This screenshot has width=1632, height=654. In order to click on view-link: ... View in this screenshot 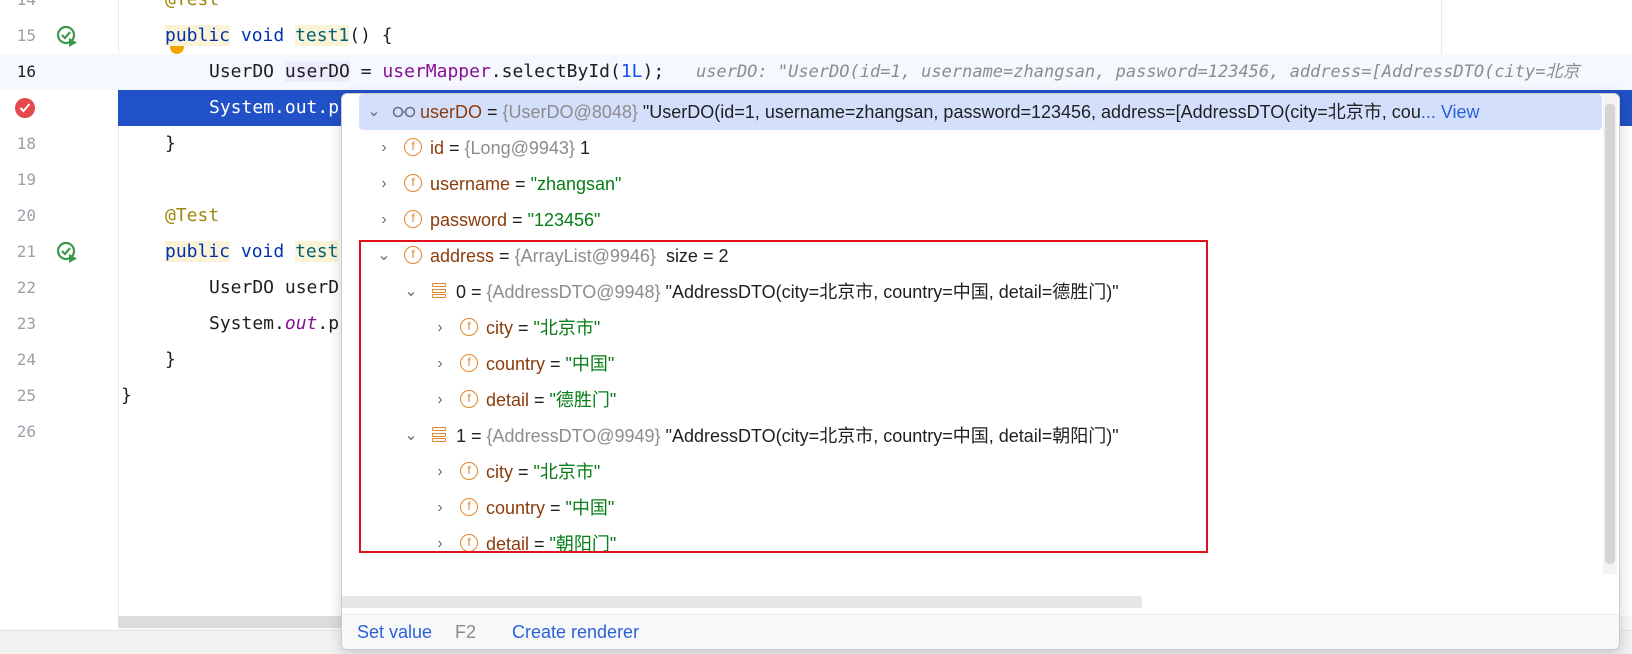, I will do `click(1450, 112)`.